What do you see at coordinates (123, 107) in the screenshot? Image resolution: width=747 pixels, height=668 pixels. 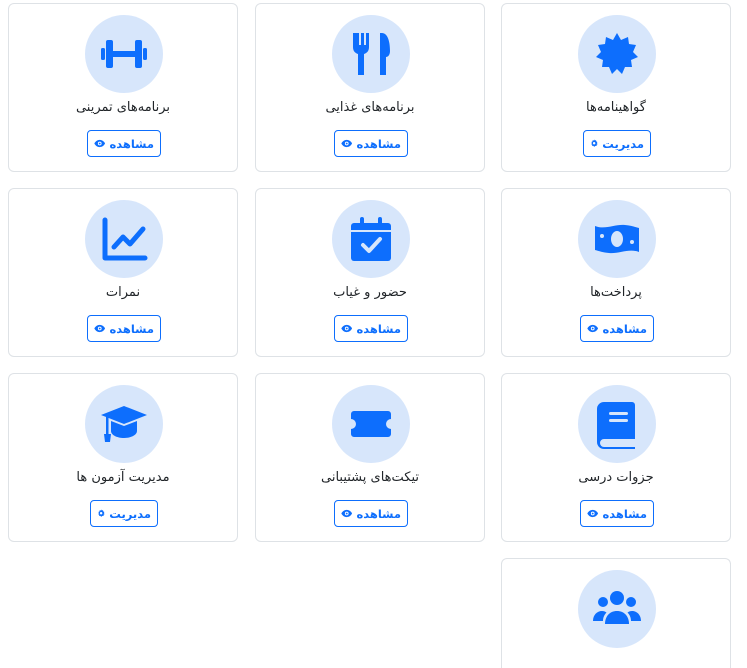 I see `card-title: برنامه‌های تمرینی` at bounding box center [123, 107].